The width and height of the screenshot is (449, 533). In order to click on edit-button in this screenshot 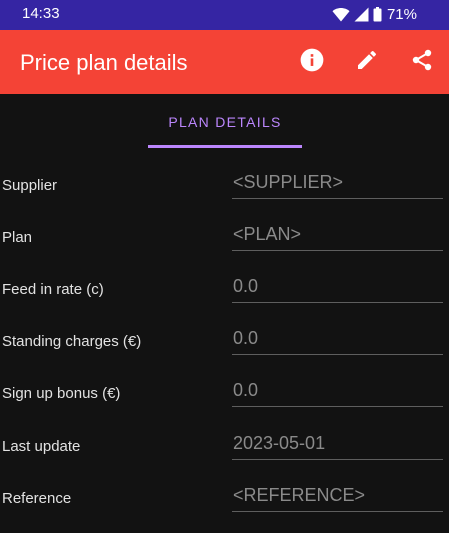, I will do `click(367, 62)`.